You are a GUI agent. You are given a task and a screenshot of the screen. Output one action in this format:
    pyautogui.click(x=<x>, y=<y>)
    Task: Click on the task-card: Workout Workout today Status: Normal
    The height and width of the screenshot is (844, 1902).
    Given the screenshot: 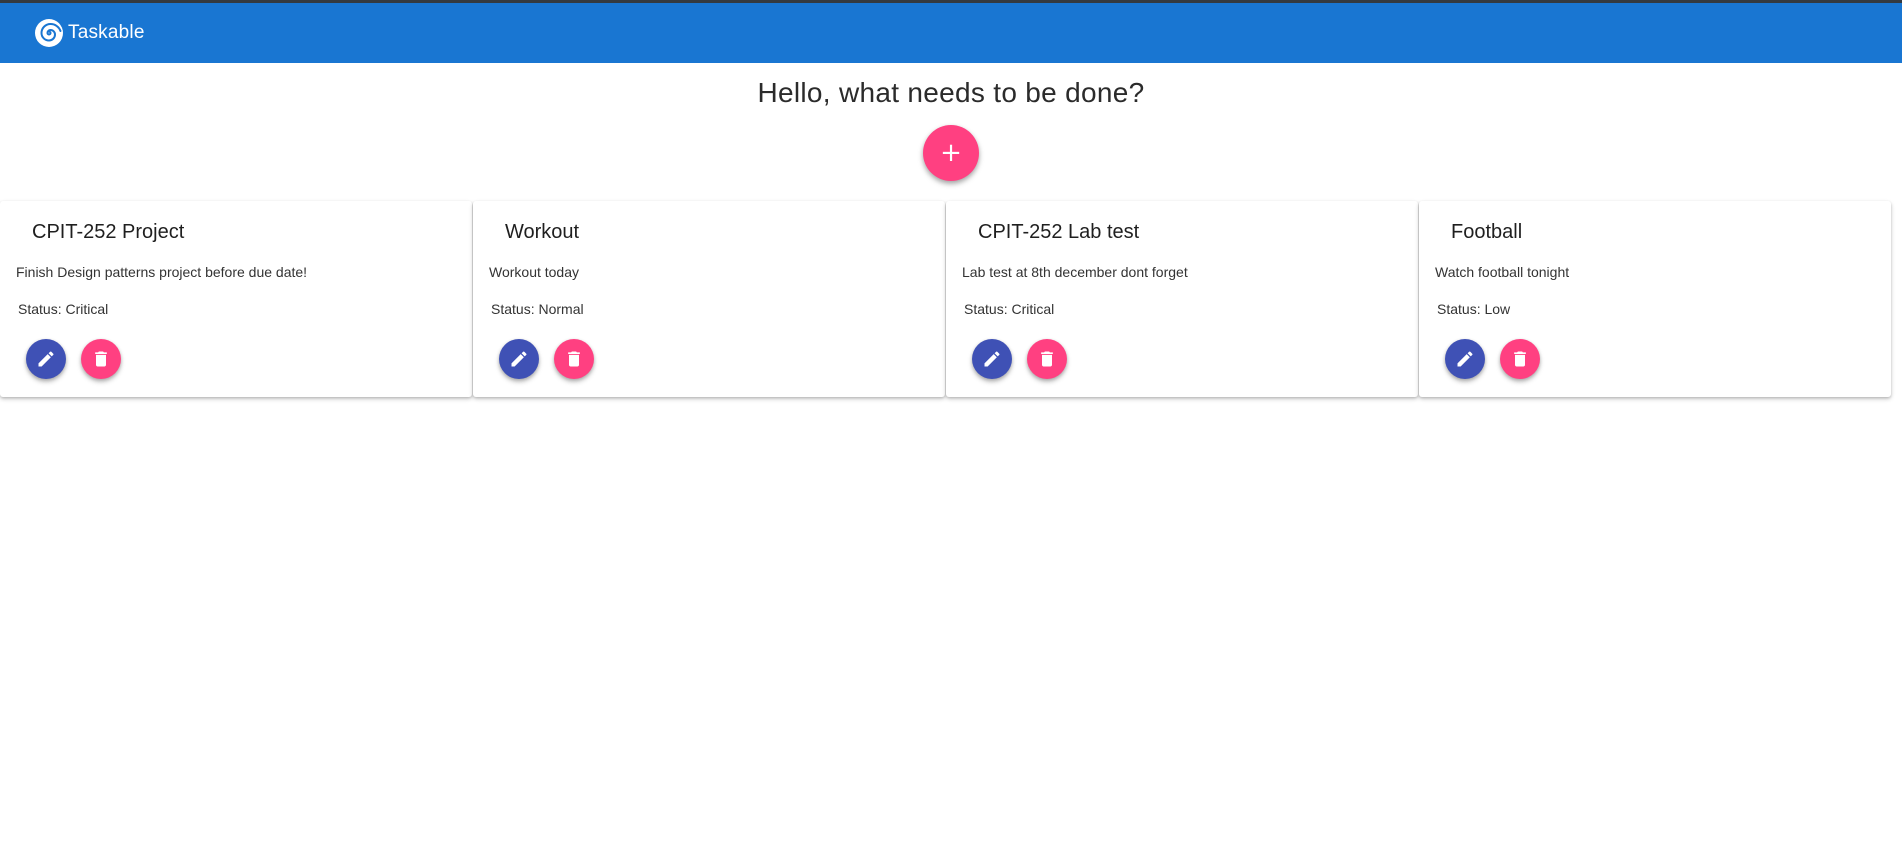 What is the action you would take?
    pyautogui.click(x=709, y=299)
    